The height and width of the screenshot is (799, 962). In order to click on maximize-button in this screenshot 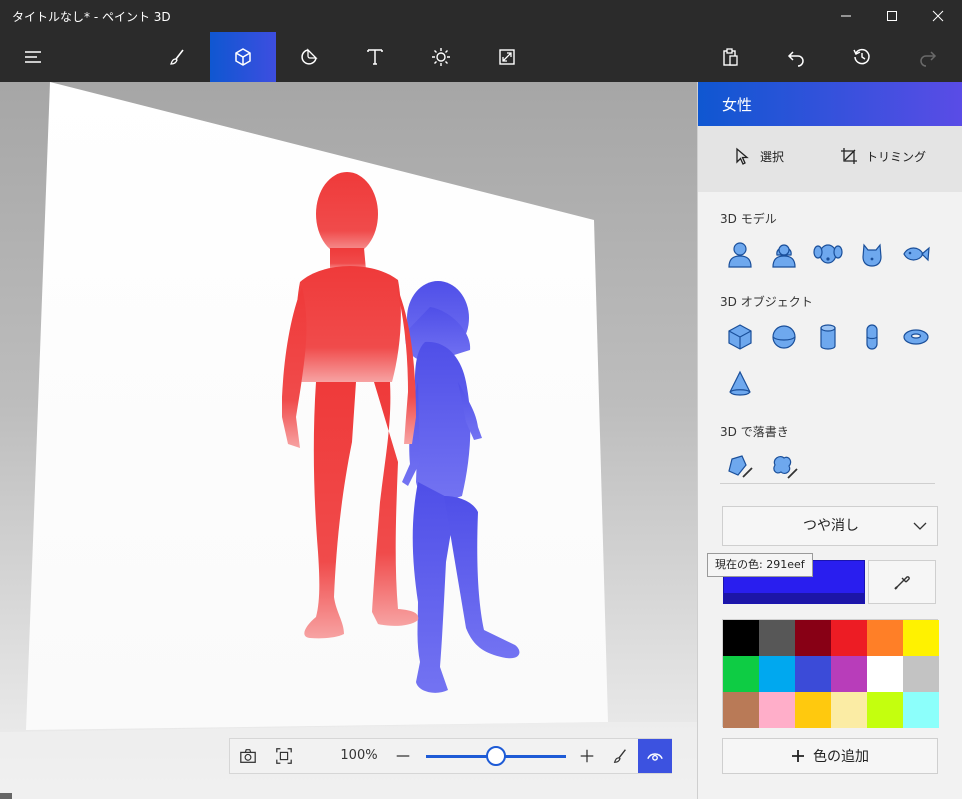, I will do `click(892, 16)`.